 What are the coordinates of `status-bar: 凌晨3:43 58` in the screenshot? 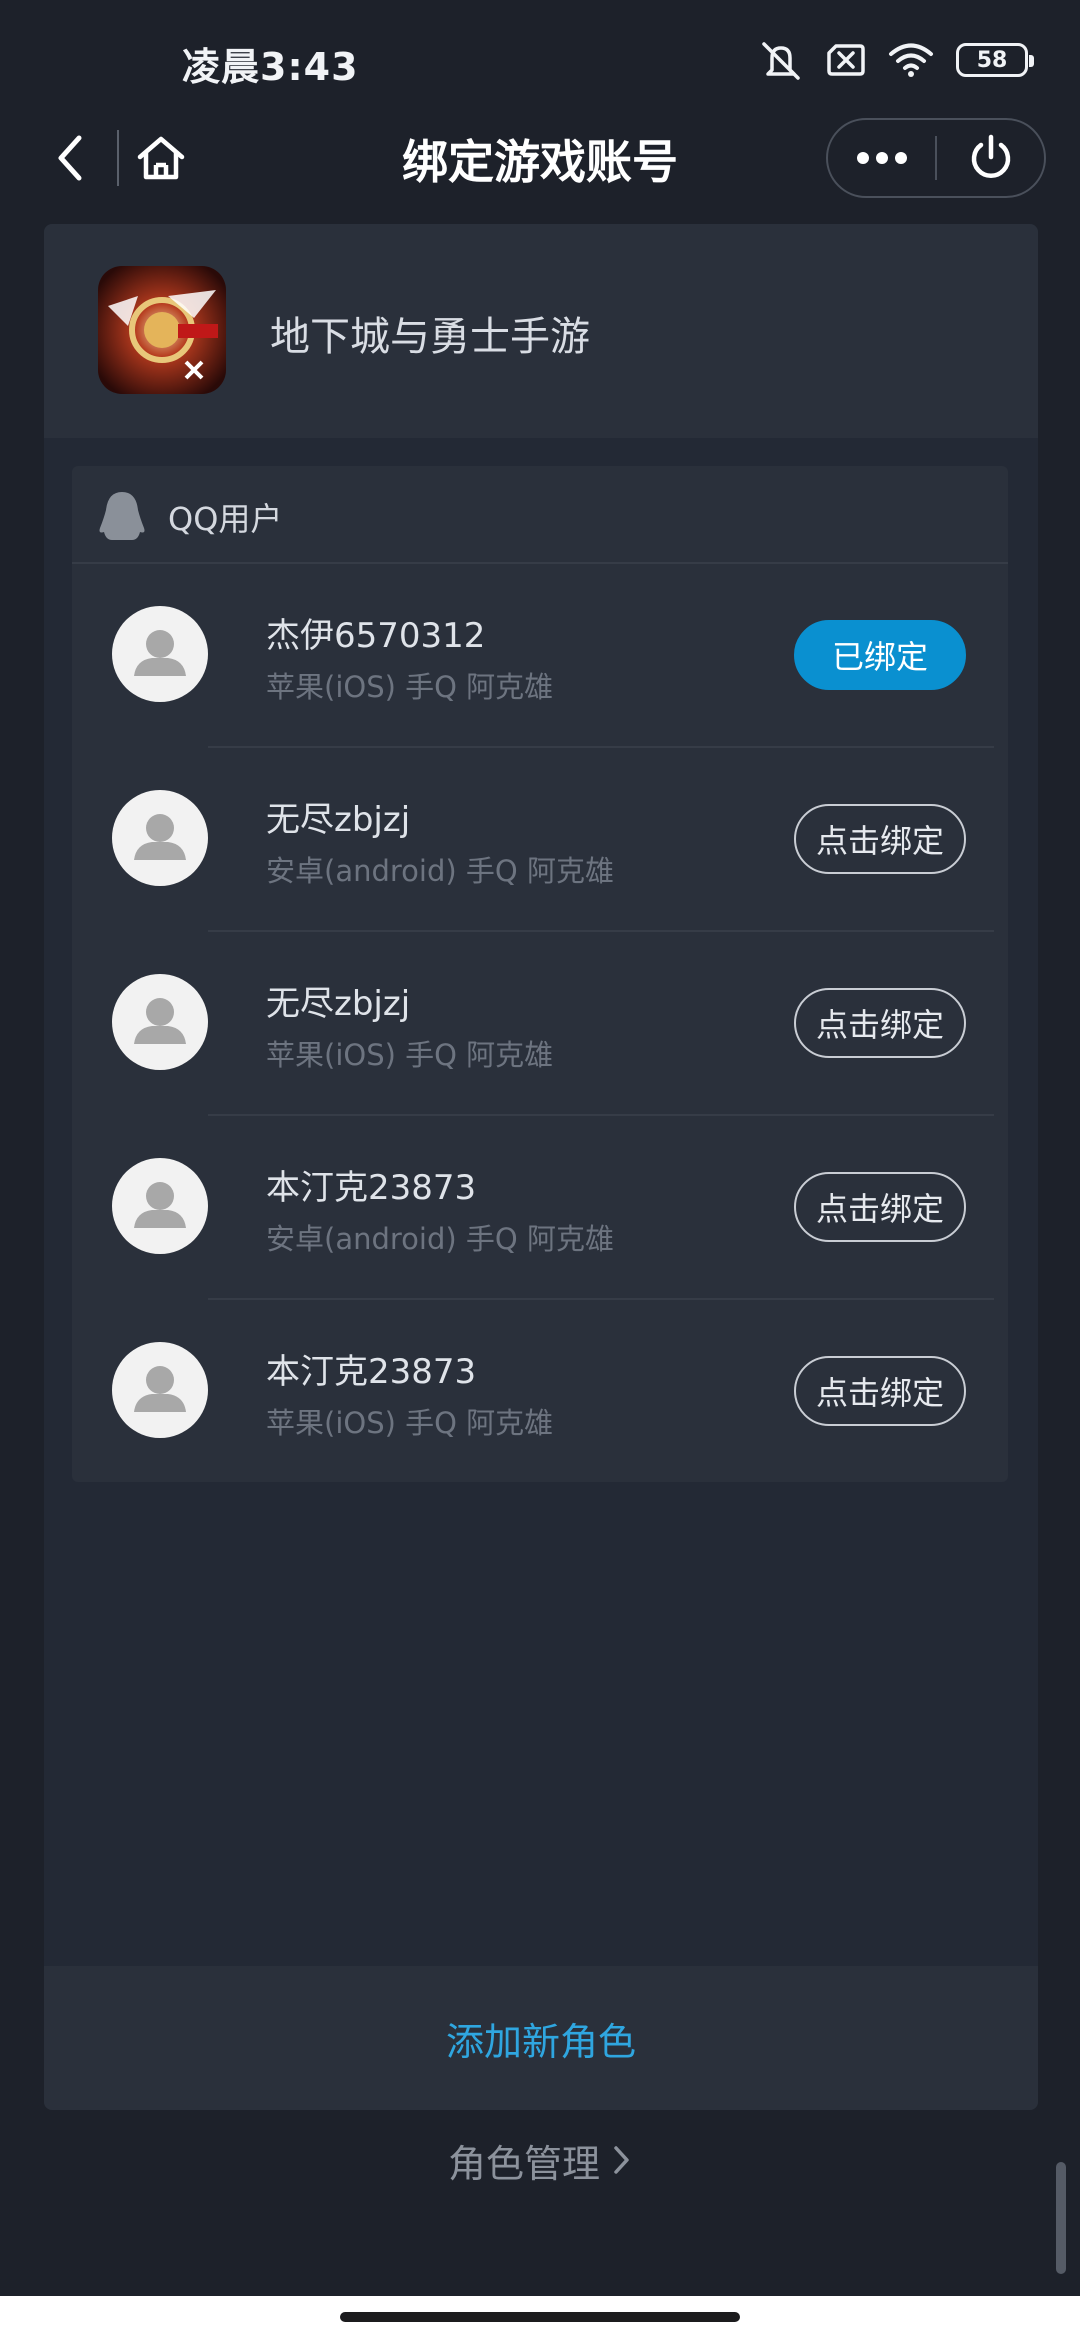 It's located at (540, 60).